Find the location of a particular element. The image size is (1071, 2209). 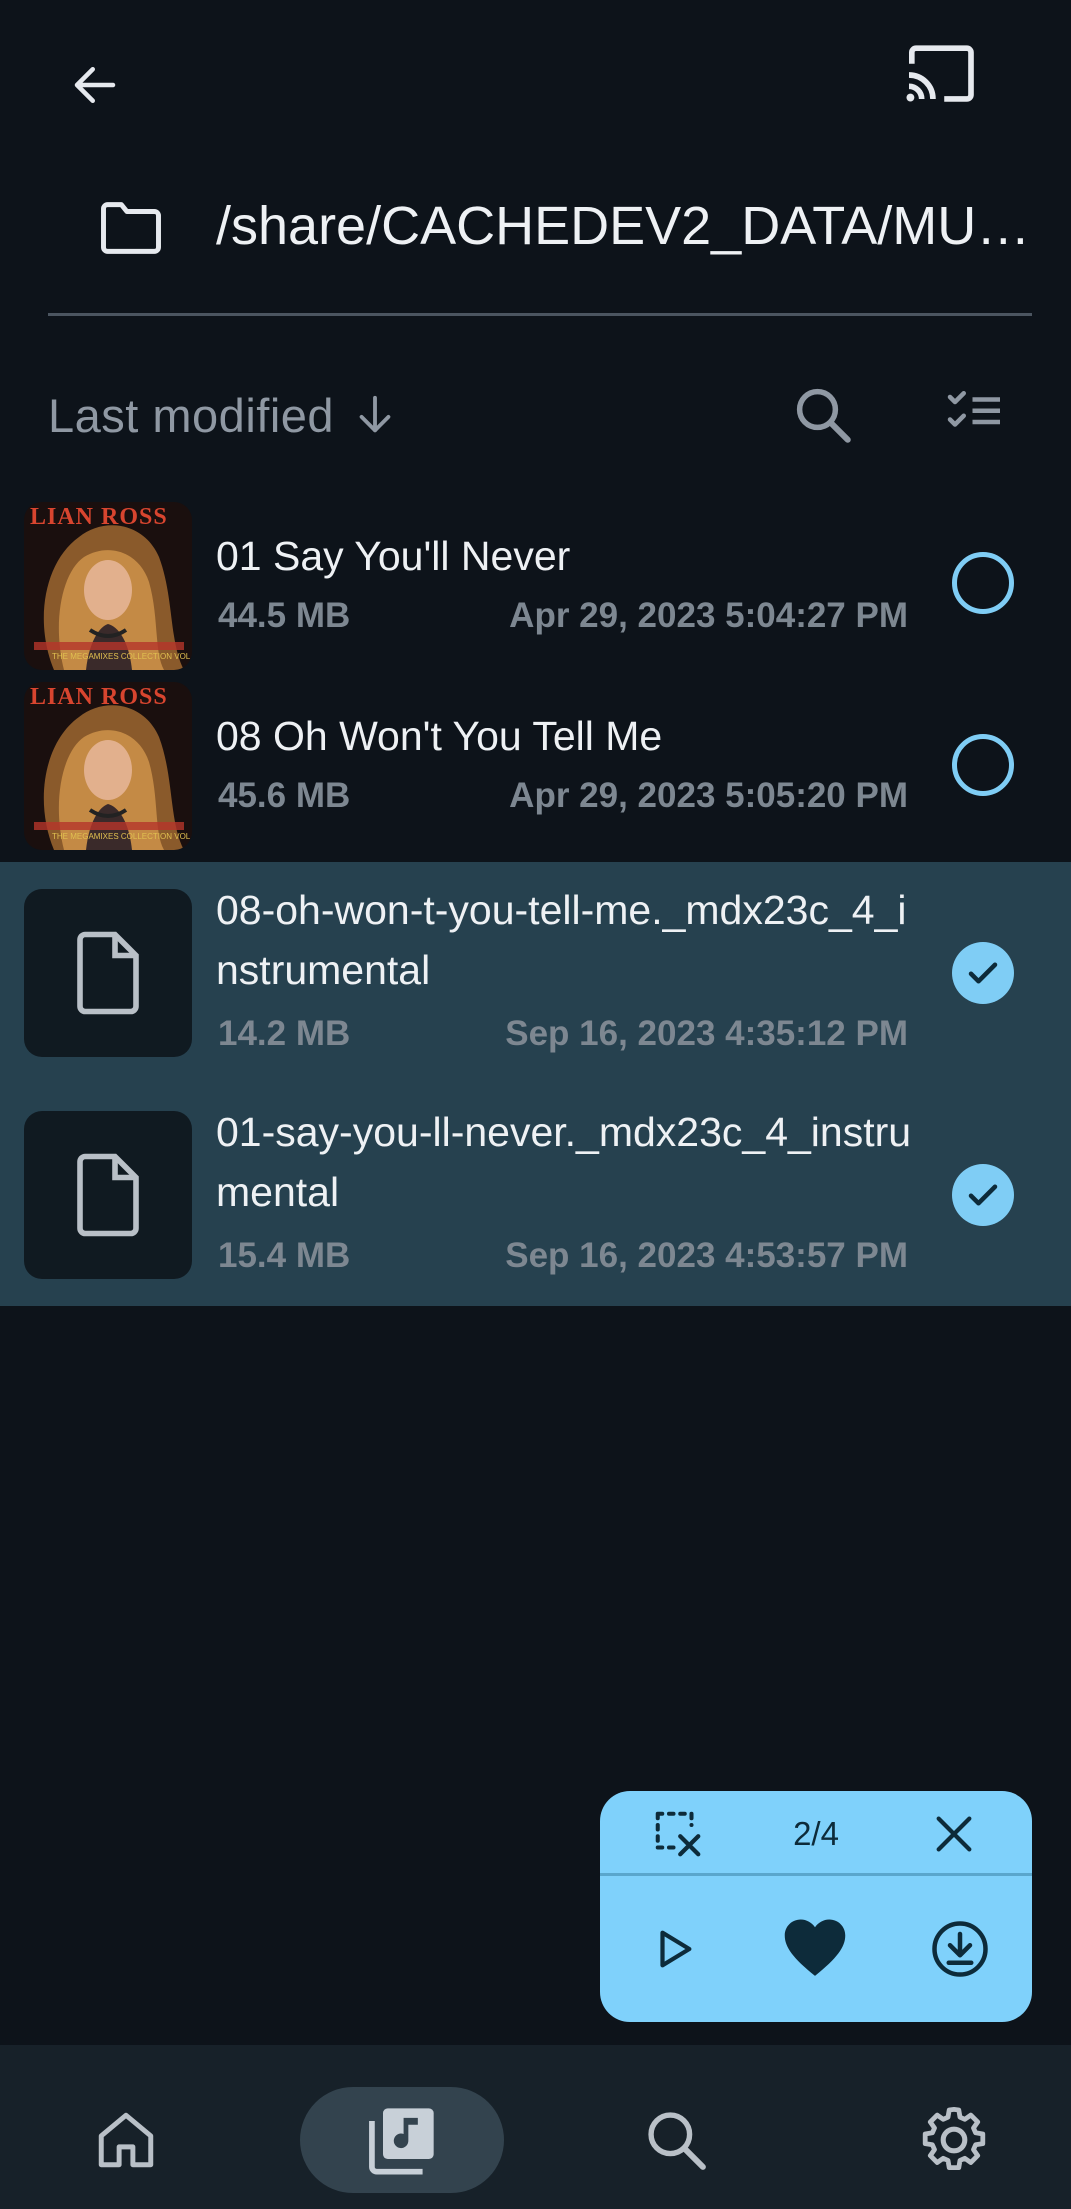

selection-header: 2/4 is located at coordinates (816, 1833).